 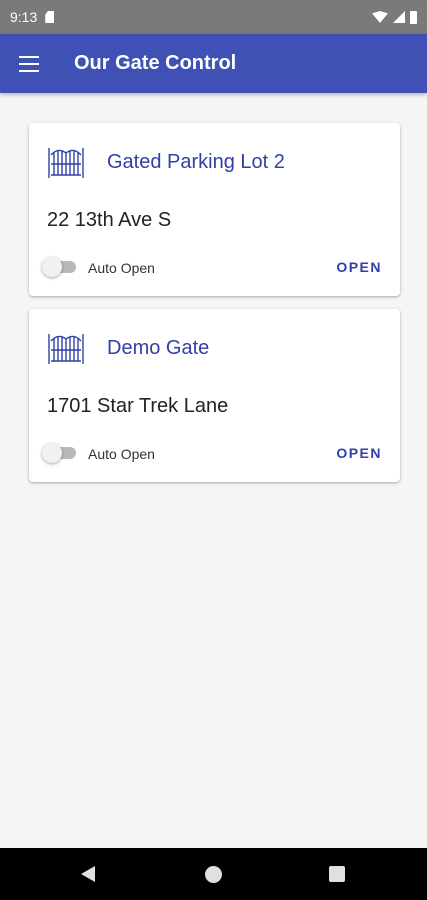 I want to click on battery-icon, so click(x=413, y=17).